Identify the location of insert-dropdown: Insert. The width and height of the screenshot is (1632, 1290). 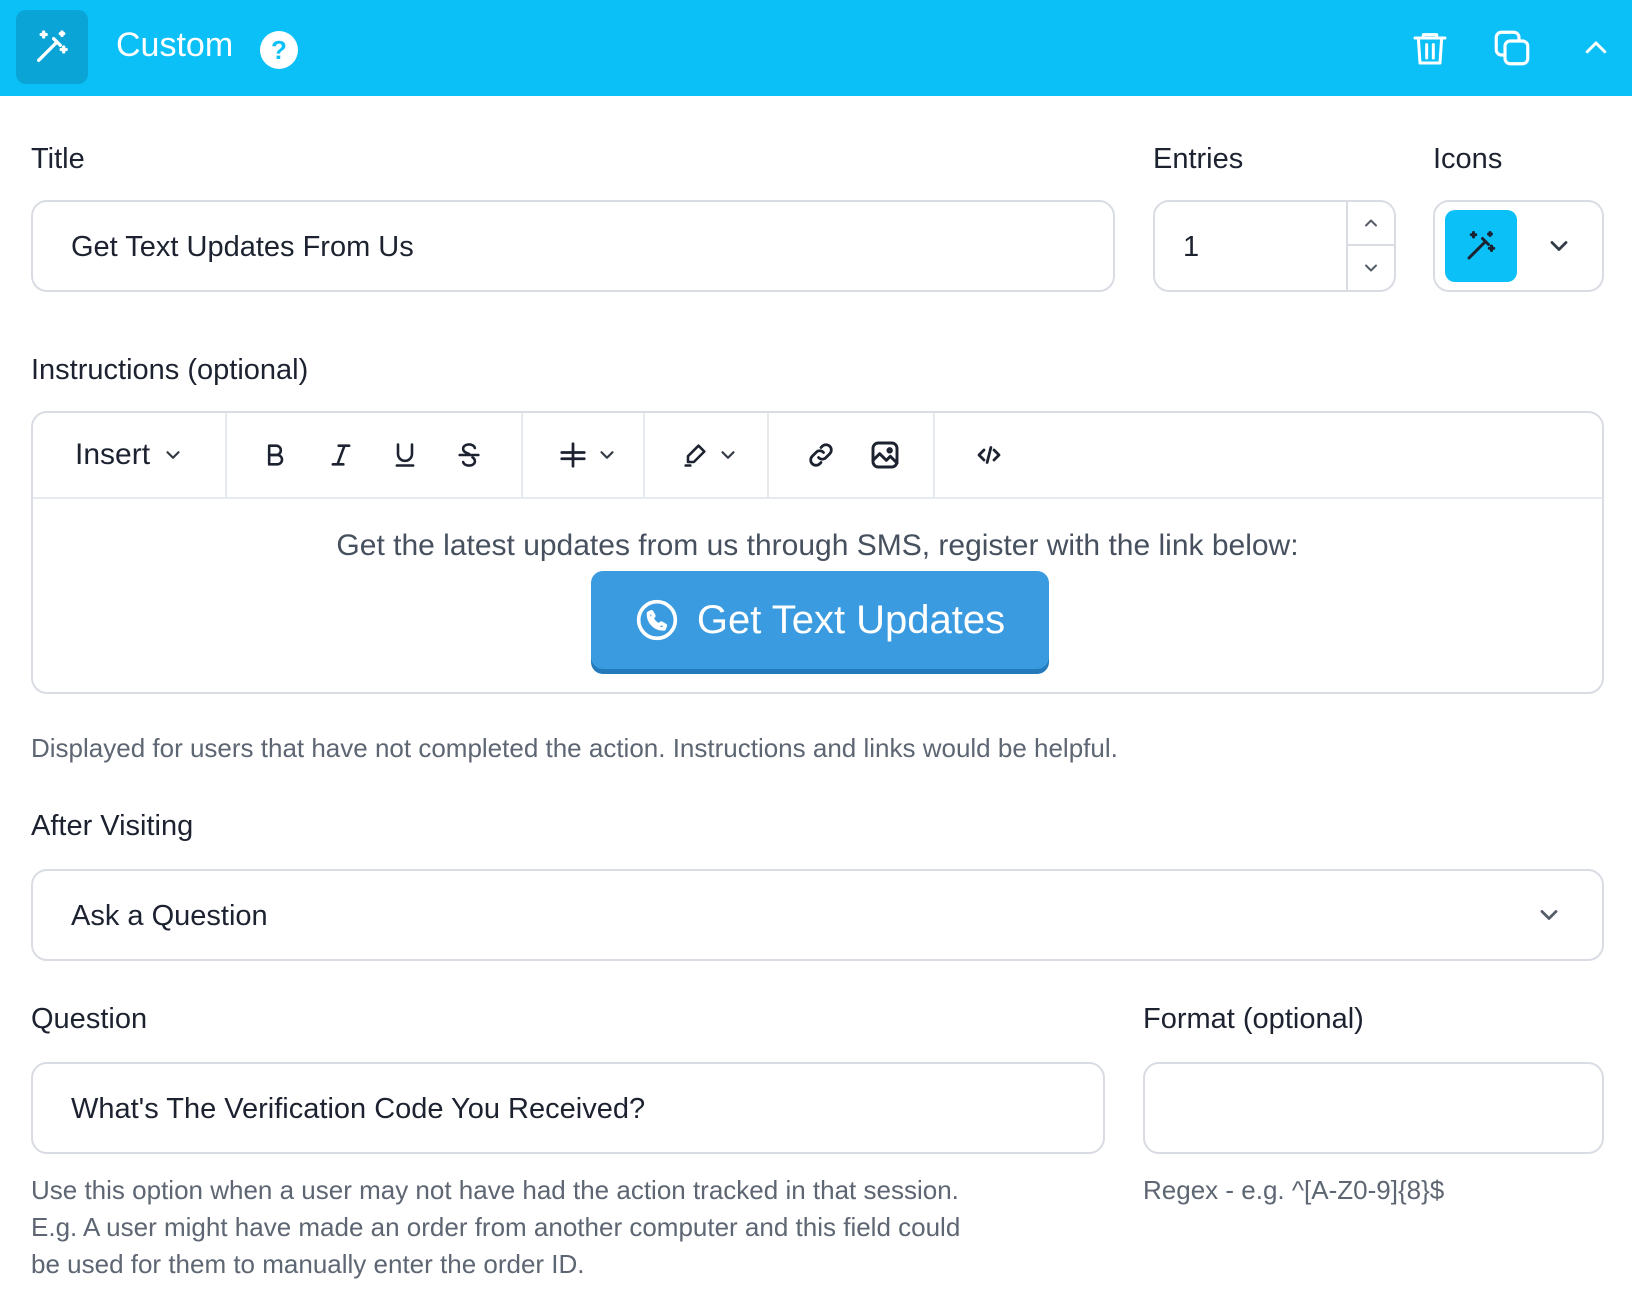
(129, 455).